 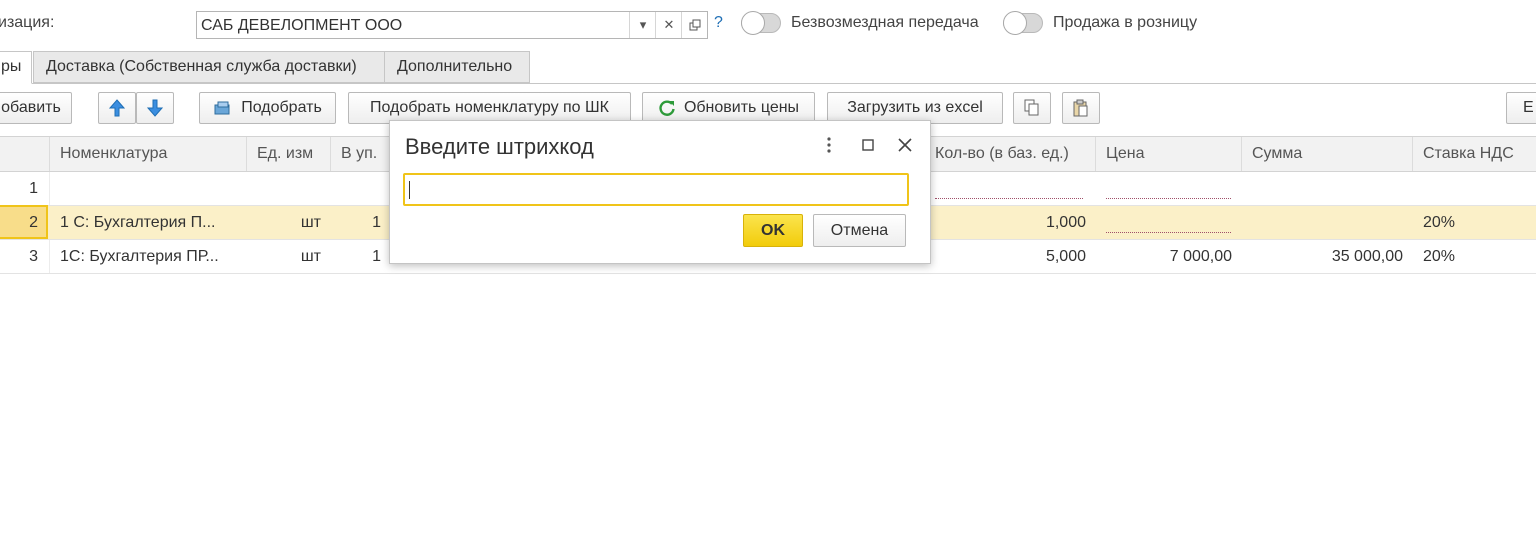 I want to click on paste-icon, so click(x=1080, y=108).